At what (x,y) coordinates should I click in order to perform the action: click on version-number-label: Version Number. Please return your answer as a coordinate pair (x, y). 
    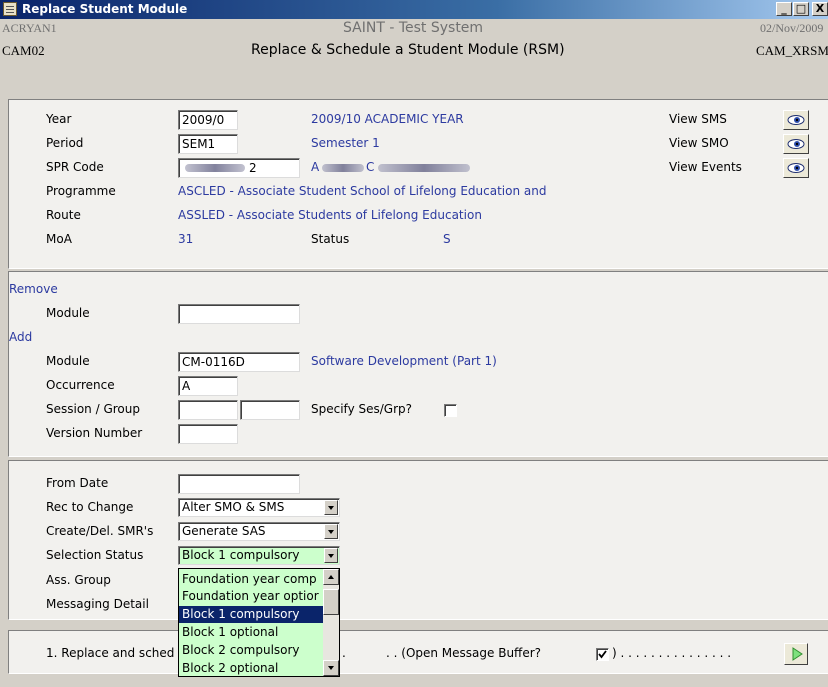
    Looking at the image, I should click on (94, 433).